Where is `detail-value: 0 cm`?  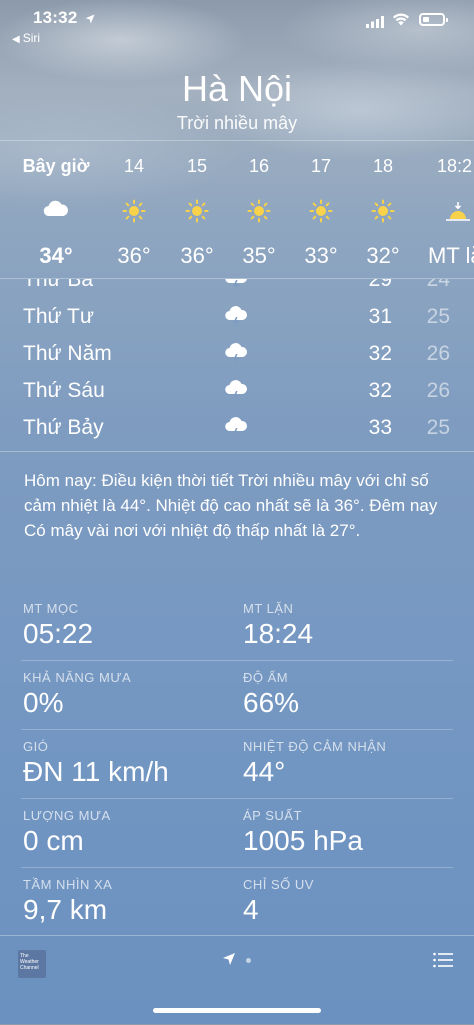 detail-value: 0 cm is located at coordinates (53, 840).